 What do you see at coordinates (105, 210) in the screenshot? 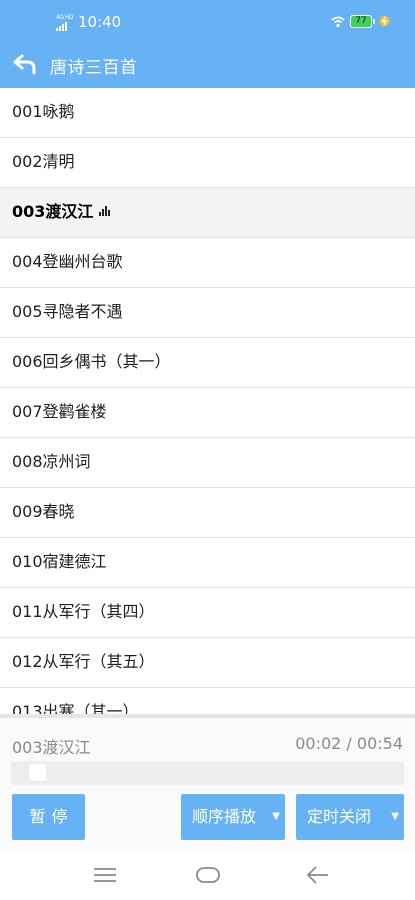
I see `equalizer-icon` at bounding box center [105, 210].